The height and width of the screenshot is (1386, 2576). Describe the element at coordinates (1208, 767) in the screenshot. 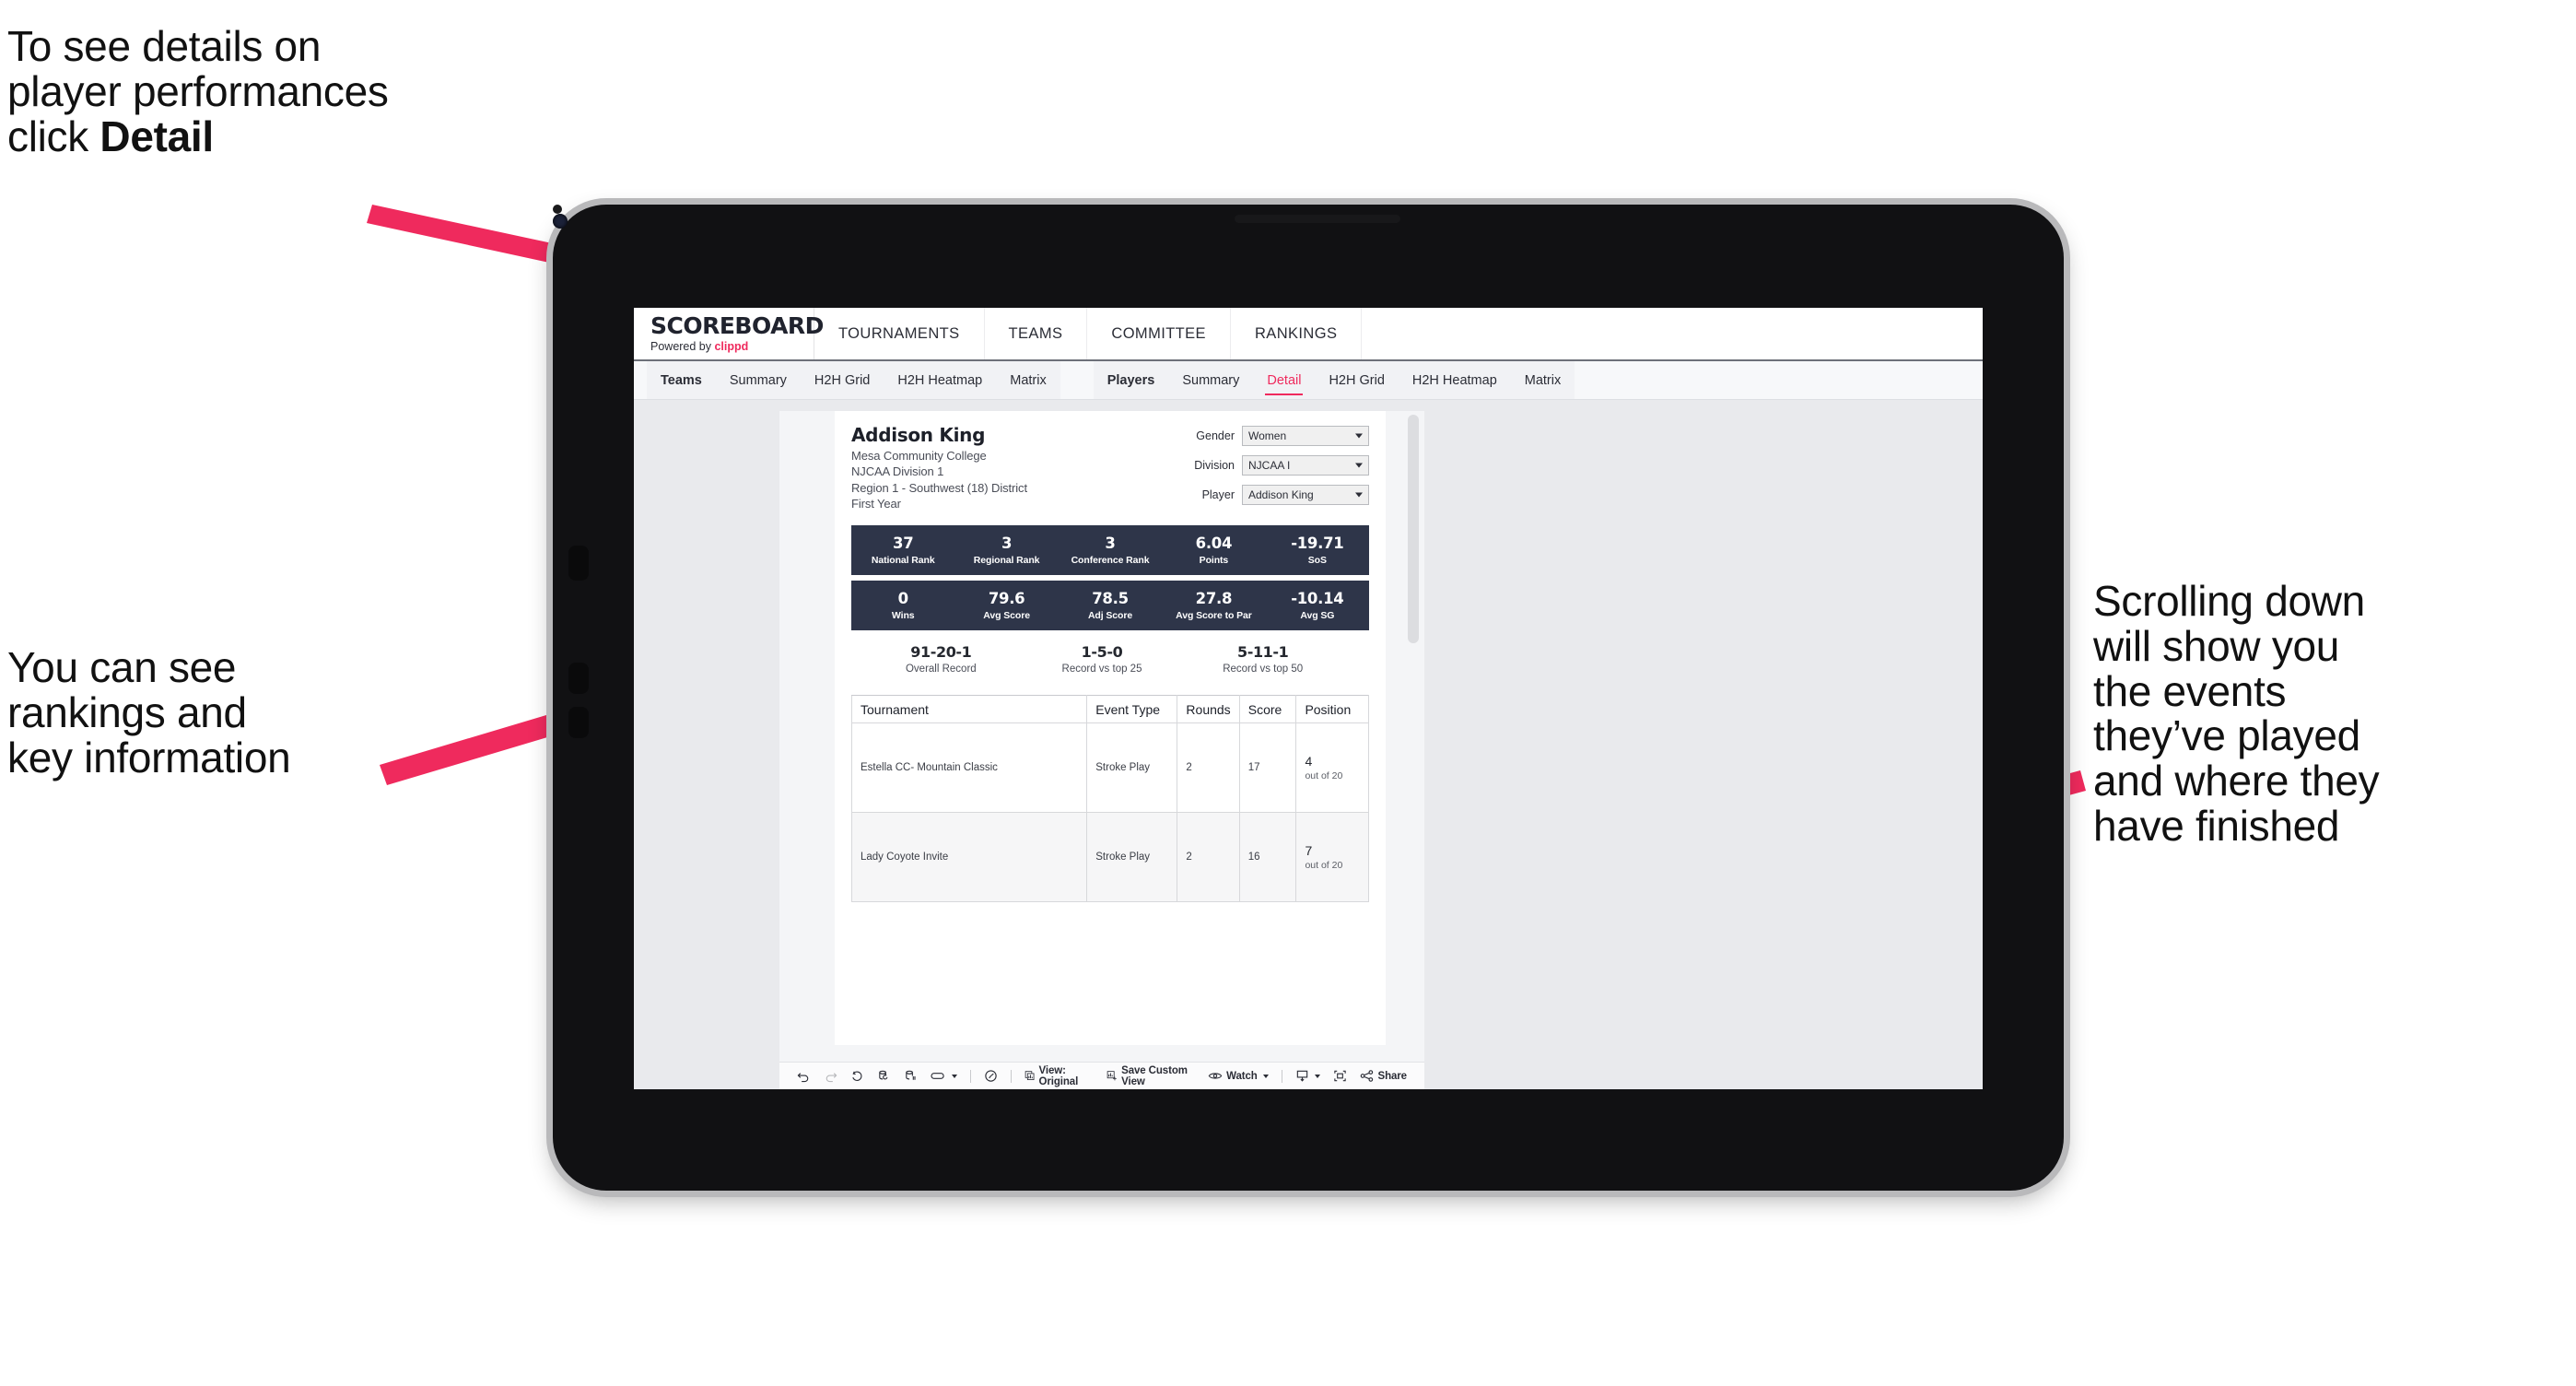

I see `cell-rounds: 2` at that location.